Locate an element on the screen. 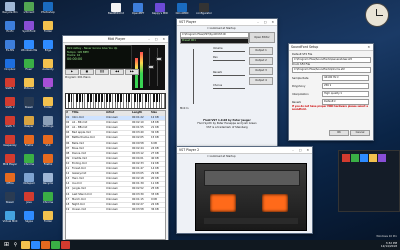 This screenshot has width=400, height=250. vst-player-2-window: VST Player 2 – □ ✕ ☐ Autoload at Startup is located at coordinates (244, 190).